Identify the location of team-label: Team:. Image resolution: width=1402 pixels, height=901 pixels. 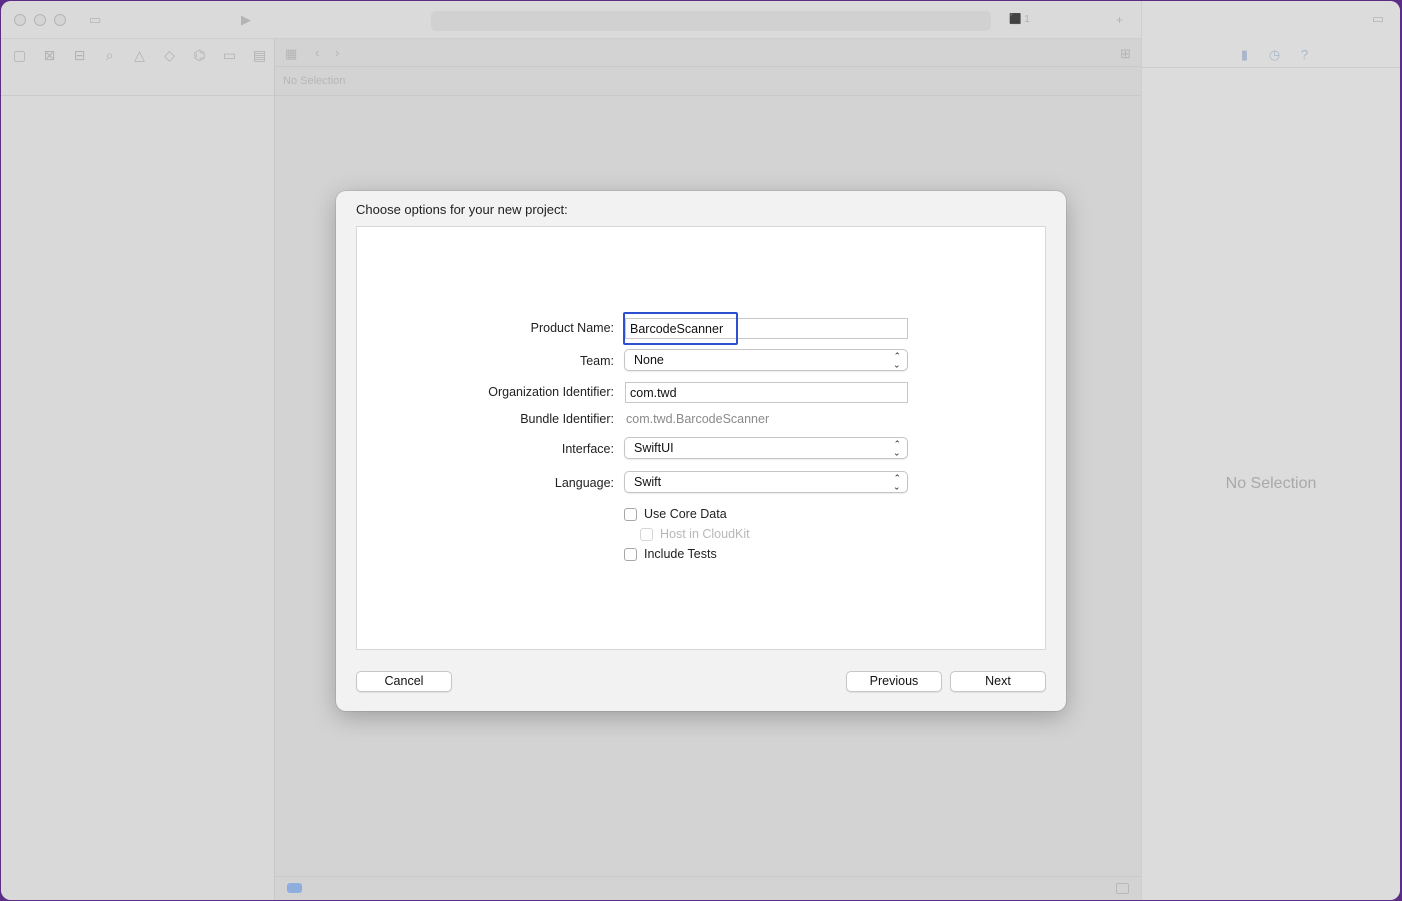
(596, 361).